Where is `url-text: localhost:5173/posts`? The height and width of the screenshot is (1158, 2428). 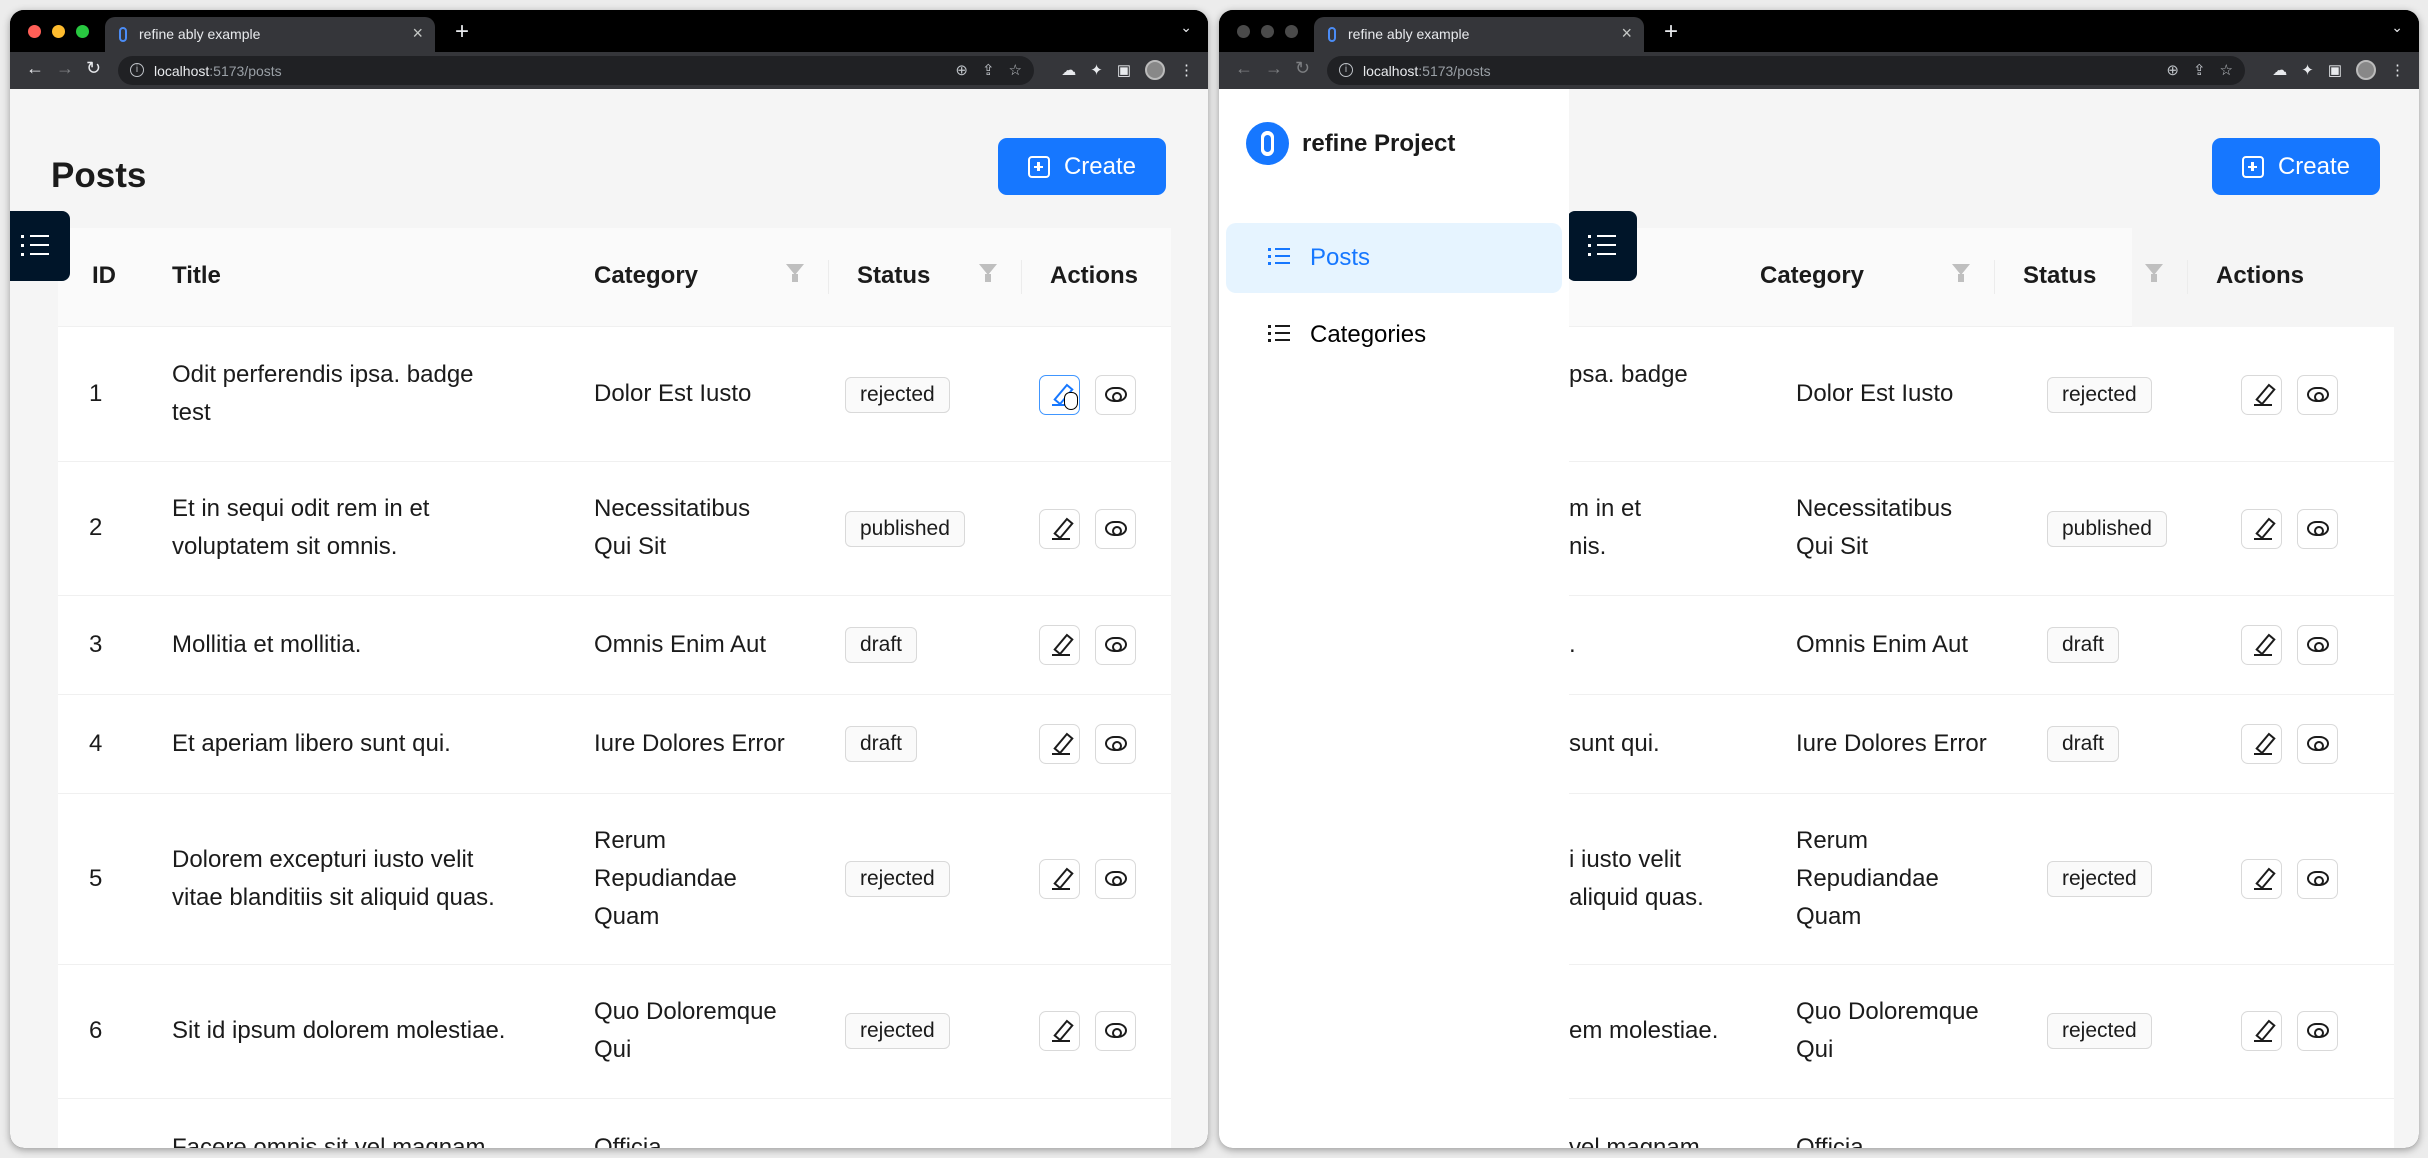
url-text: localhost:5173/posts is located at coordinates (218, 71).